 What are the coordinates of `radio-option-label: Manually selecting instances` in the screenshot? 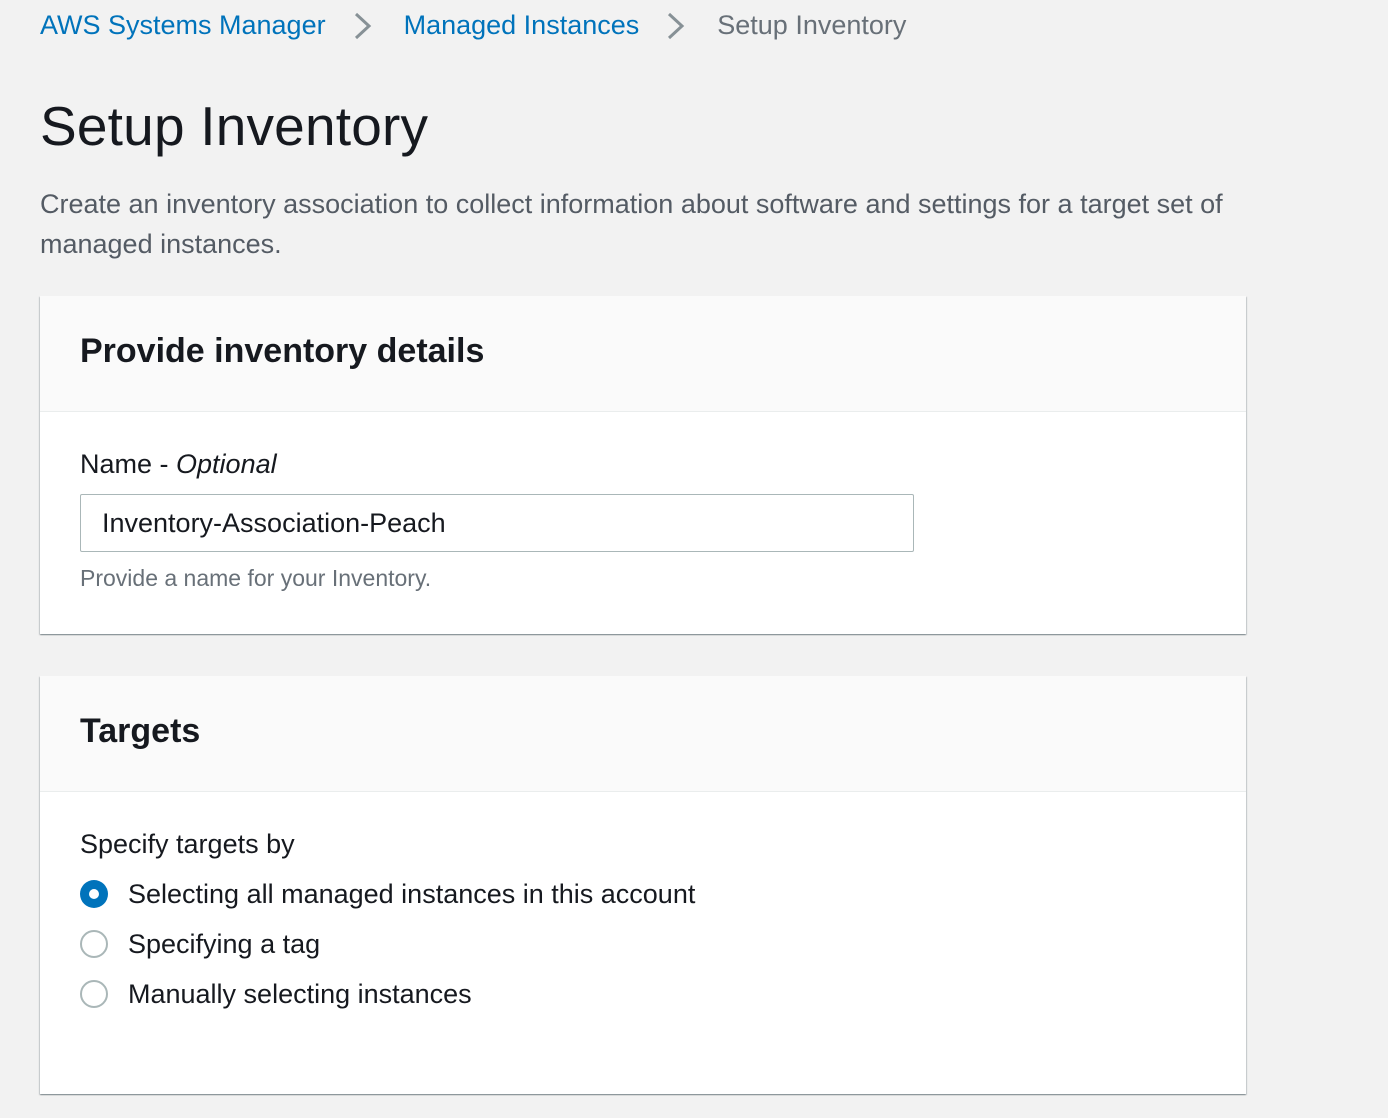 It's located at (300, 994).